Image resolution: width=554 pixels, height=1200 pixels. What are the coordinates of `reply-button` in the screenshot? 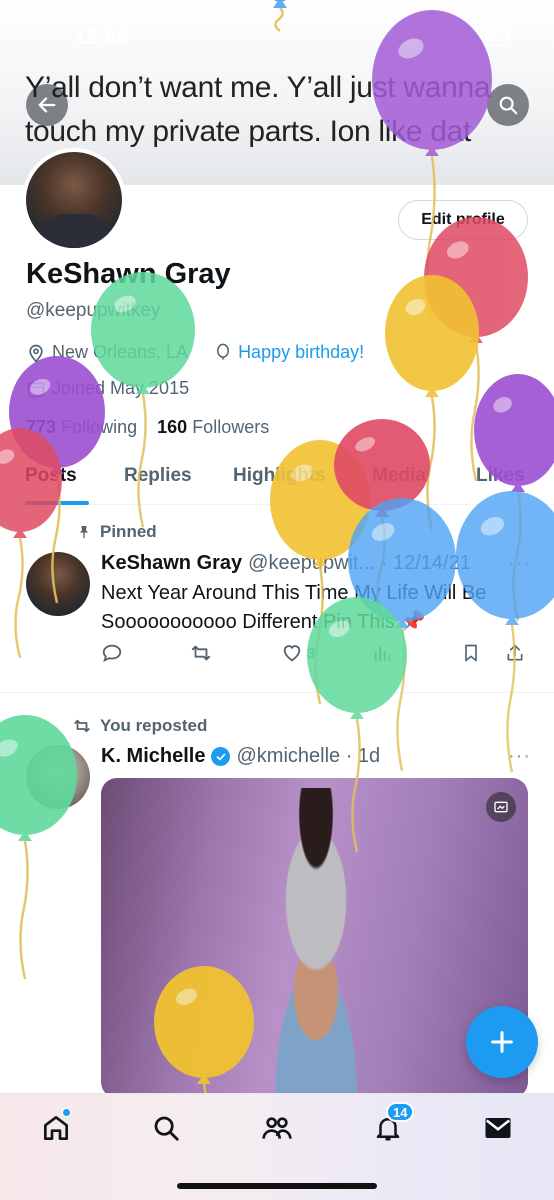 It's located at (112, 653).